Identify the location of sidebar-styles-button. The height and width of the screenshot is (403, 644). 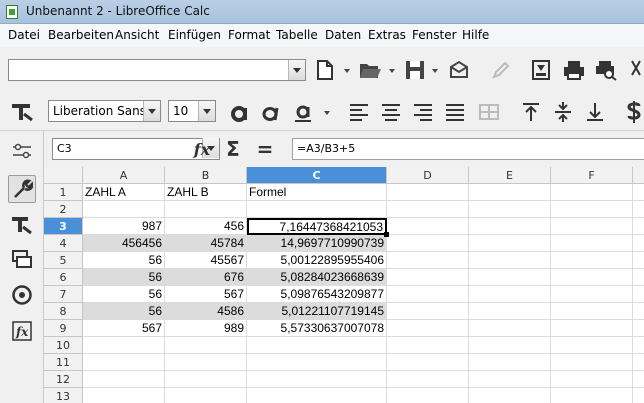
(22, 225).